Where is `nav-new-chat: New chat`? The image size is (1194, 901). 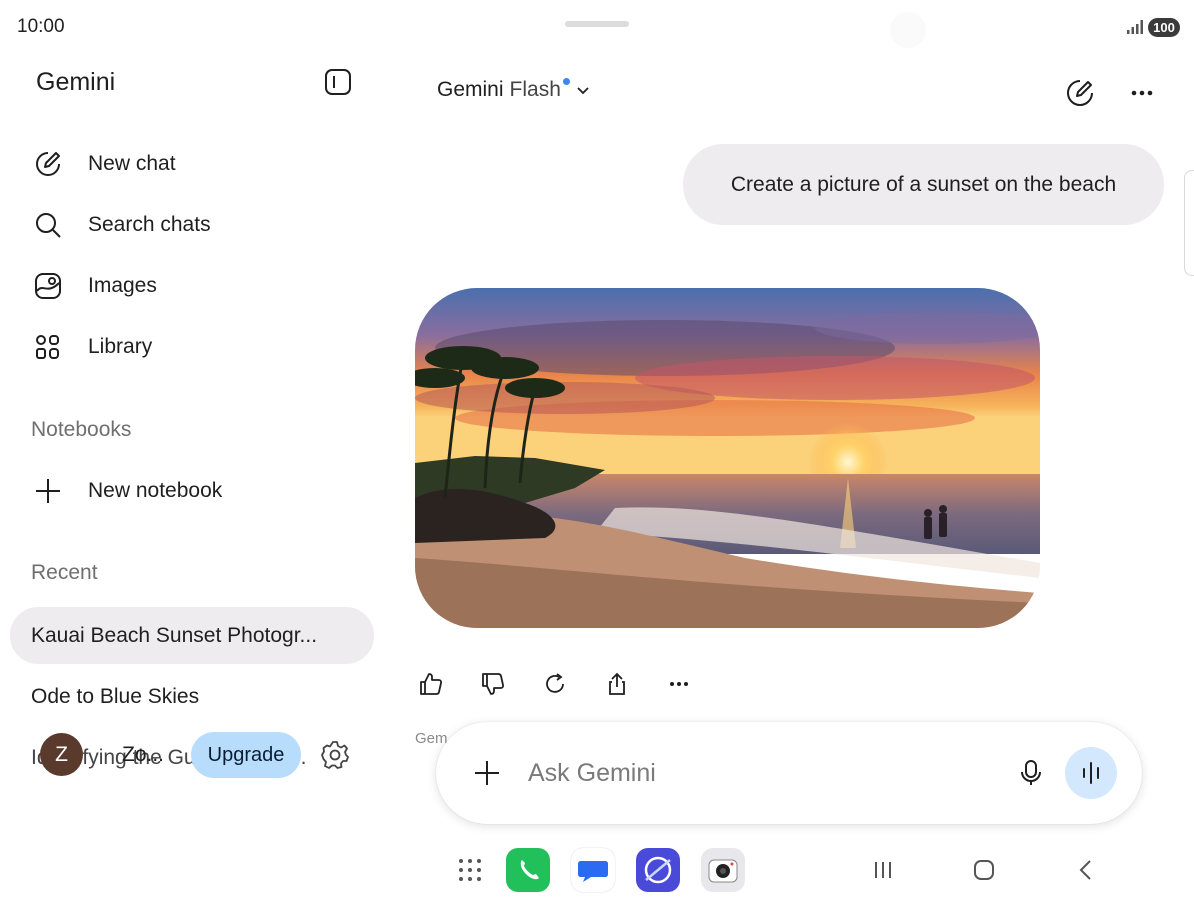 nav-new-chat: New chat is located at coordinates (104, 164).